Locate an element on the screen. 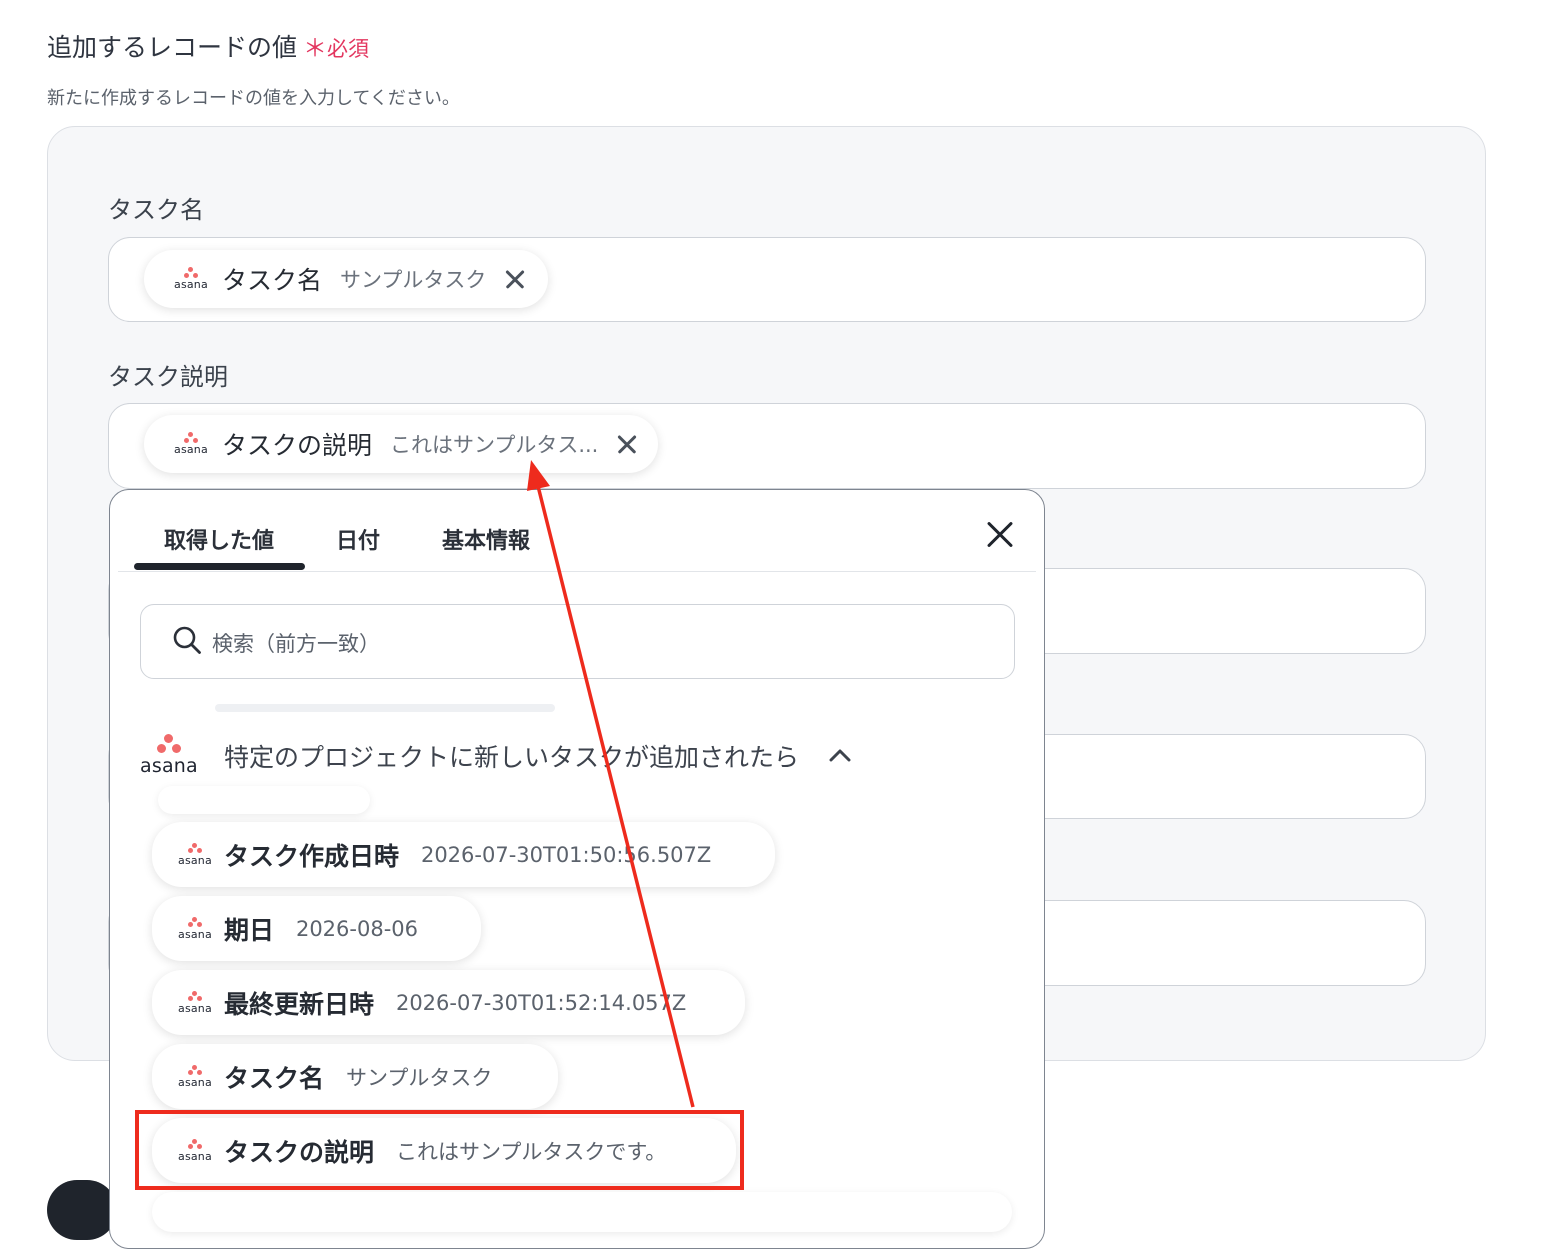 The image size is (1564, 1249). annotation-arrow is located at coordinates (611, 784).